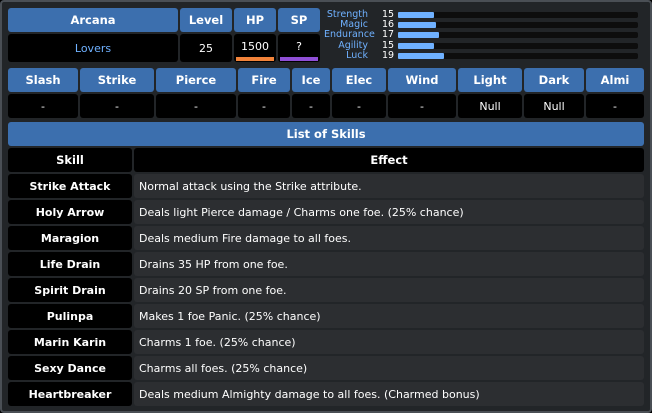 This screenshot has height=413, width=652. Describe the element at coordinates (70, 342) in the screenshot. I see `skill-name: Marin Karin` at that location.